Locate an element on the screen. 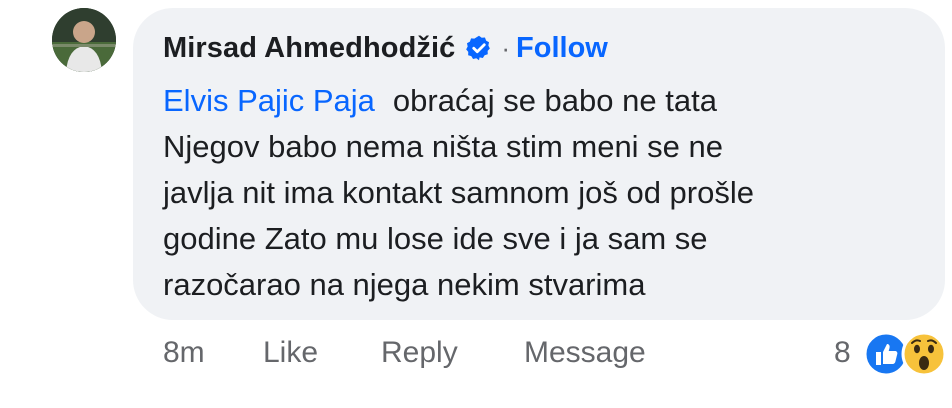  comment-actions: 8m Like Reply Message 8 is located at coordinates (476, 356).